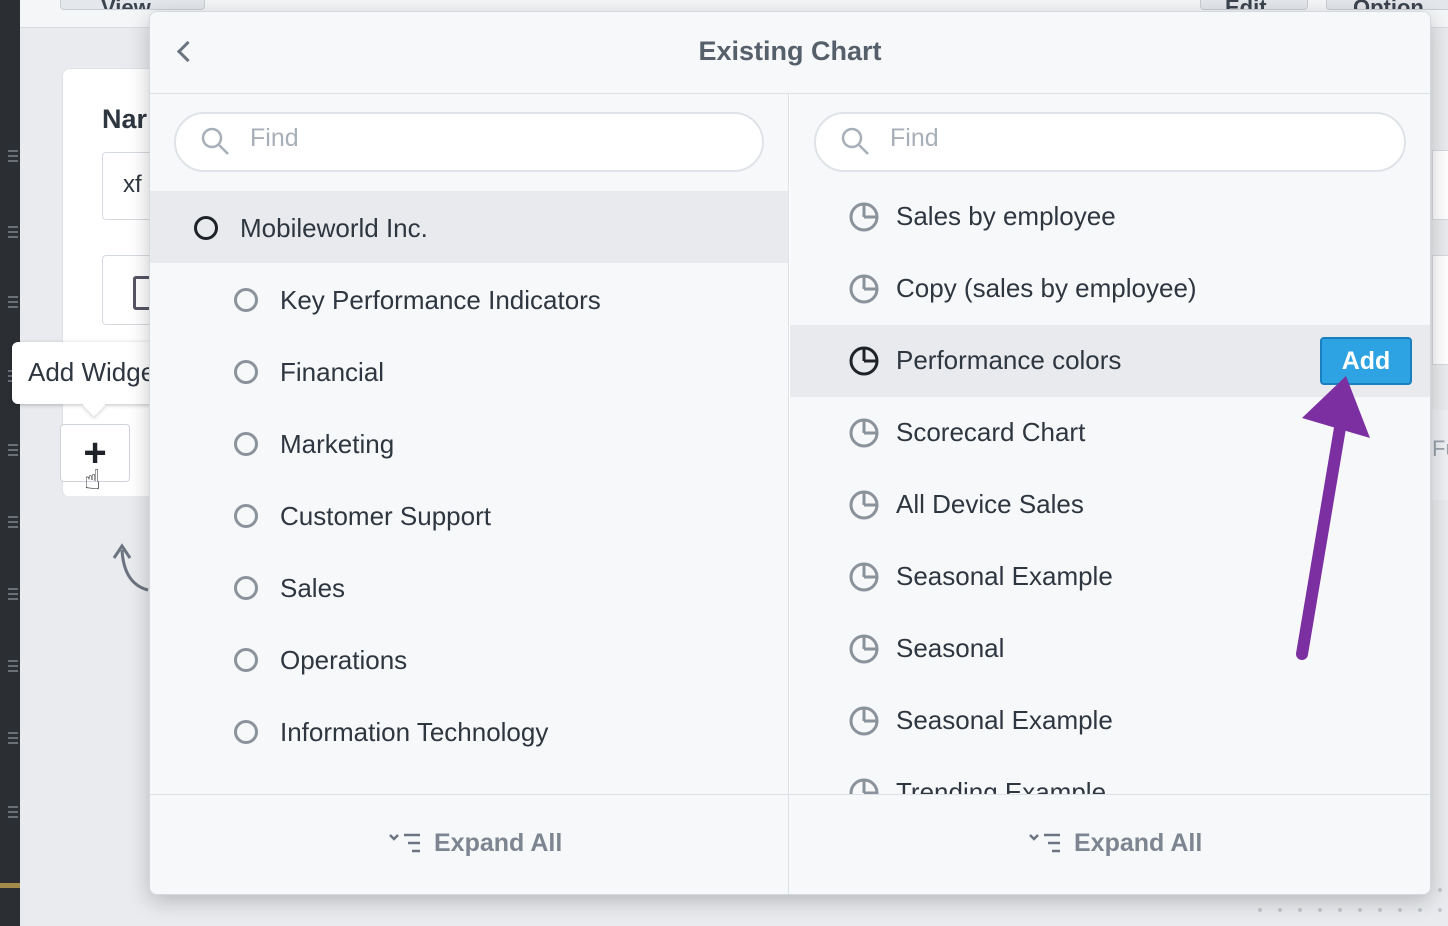 The width and height of the screenshot is (1448, 926). Describe the element at coordinates (469, 227) in the screenshot. I see `folder-item-root: Mobileworld Inc.` at that location.